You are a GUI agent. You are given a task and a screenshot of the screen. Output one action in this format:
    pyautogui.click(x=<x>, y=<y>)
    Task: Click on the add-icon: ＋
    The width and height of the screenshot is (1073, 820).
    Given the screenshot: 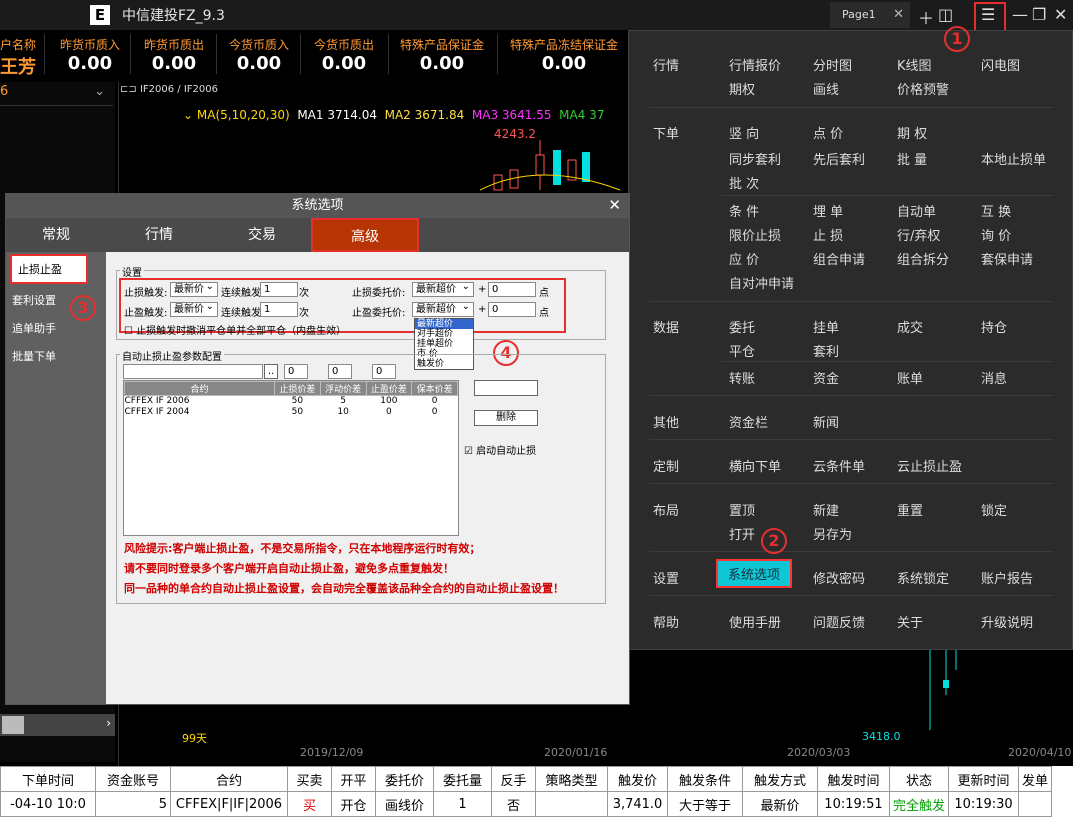 What is the action you would take?
    pyautogui.click(x=926, y=17)
    